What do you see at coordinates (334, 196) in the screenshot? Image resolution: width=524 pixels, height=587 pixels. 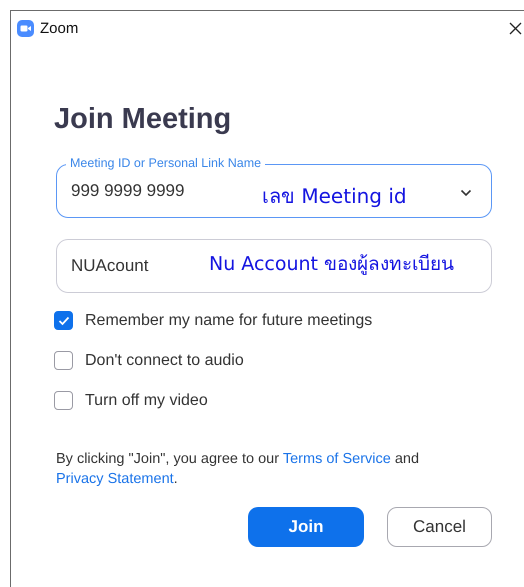 I see `annotation-text: เลข Meeting id` at bounding box center [334, 196].